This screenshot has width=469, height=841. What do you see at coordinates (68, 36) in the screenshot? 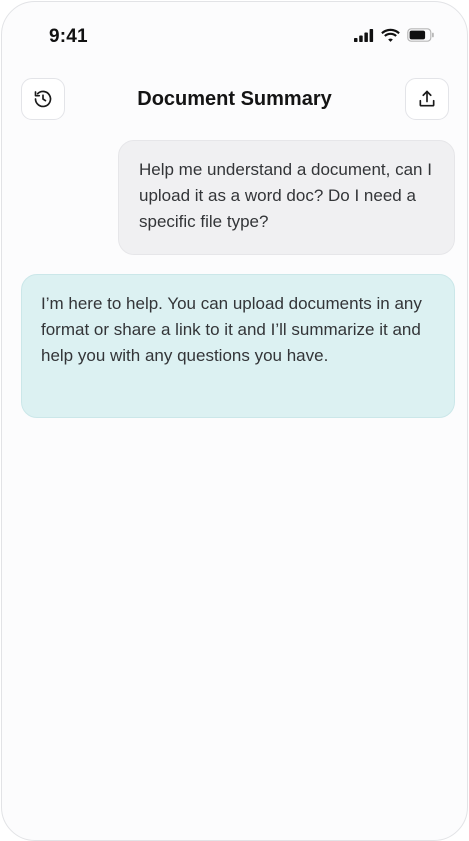
I see `status-time: 9:41` at bounding box center [68, 36].